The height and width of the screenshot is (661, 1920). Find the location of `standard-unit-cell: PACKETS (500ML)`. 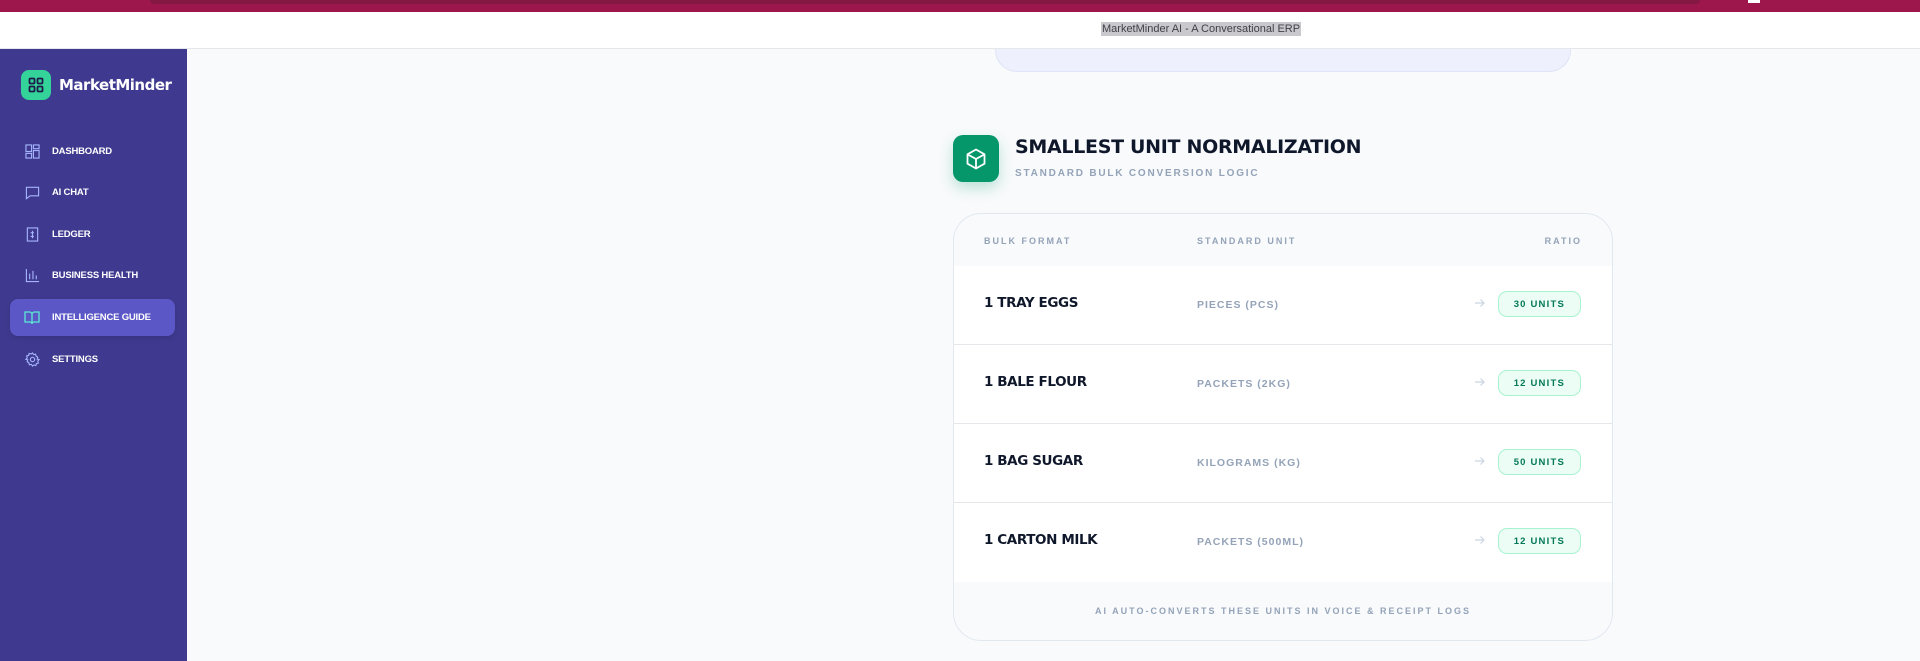

standard-unit-cell: PACKETS (500ML) is located at coordinates (1250, 542).